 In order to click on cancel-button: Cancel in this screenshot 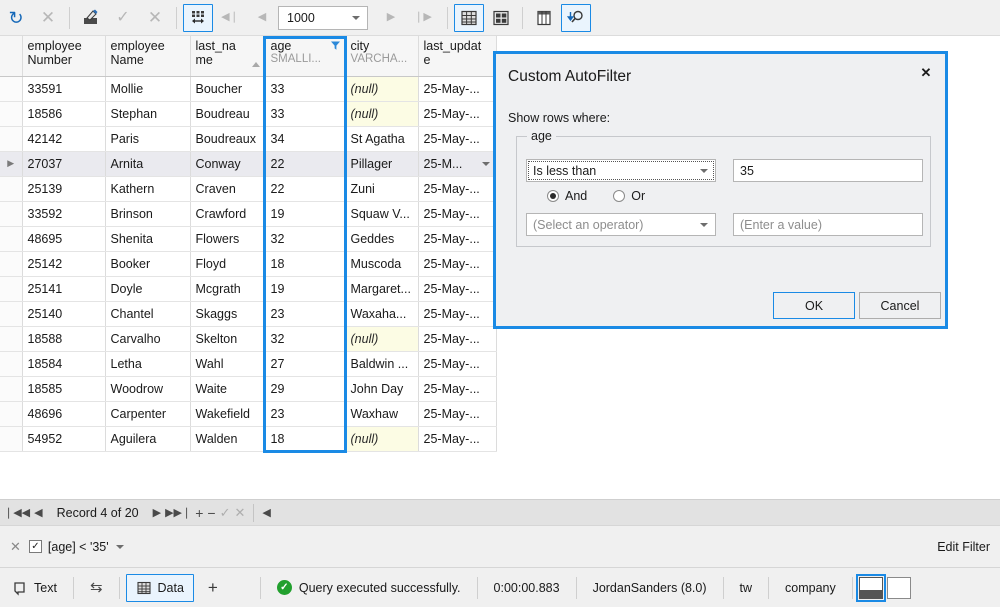, I will do `click(900, 305)`.